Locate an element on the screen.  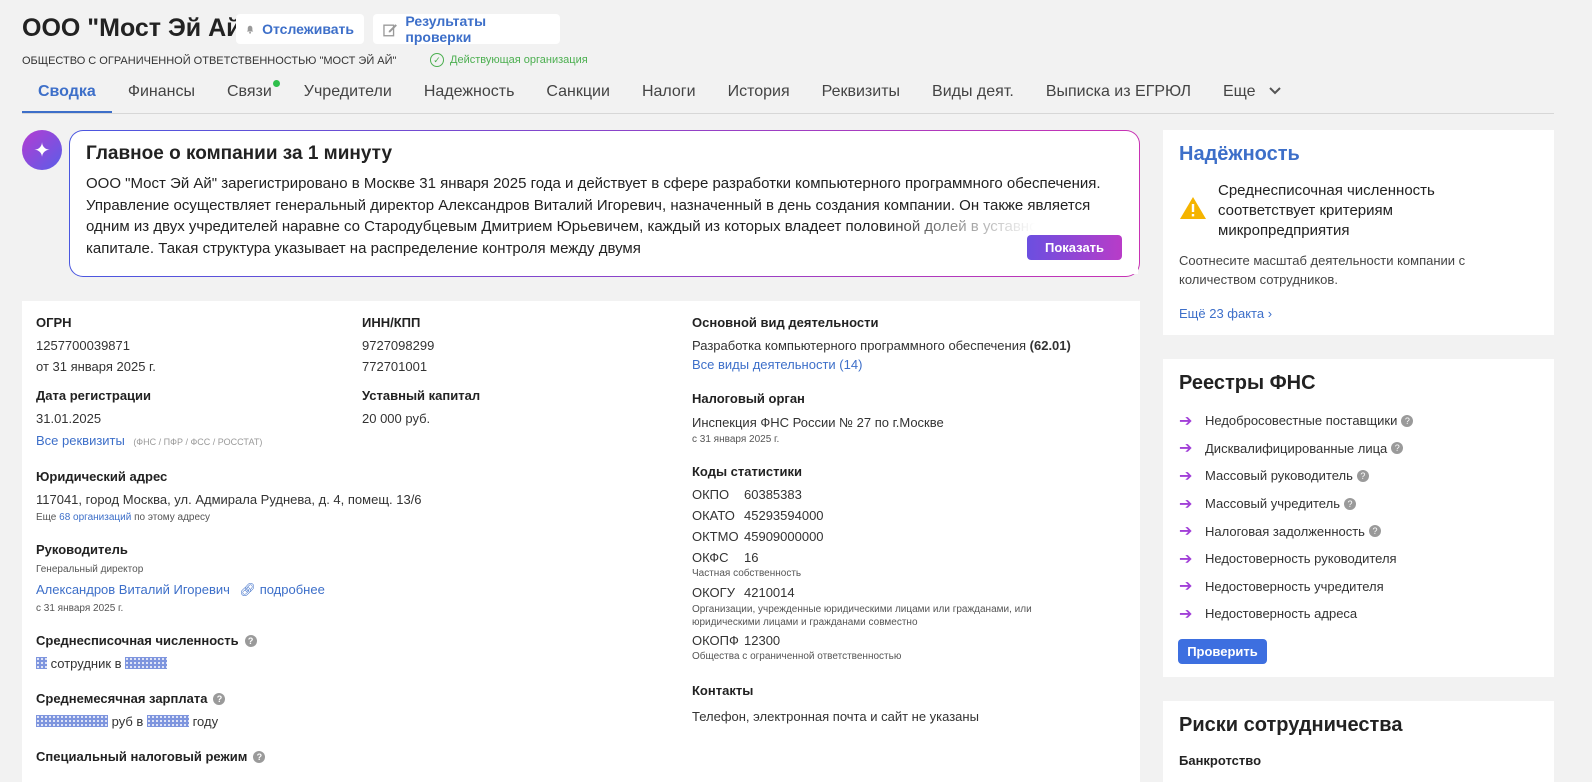
check-results-button: Результаты проверки is located at coordinates (466, 29).